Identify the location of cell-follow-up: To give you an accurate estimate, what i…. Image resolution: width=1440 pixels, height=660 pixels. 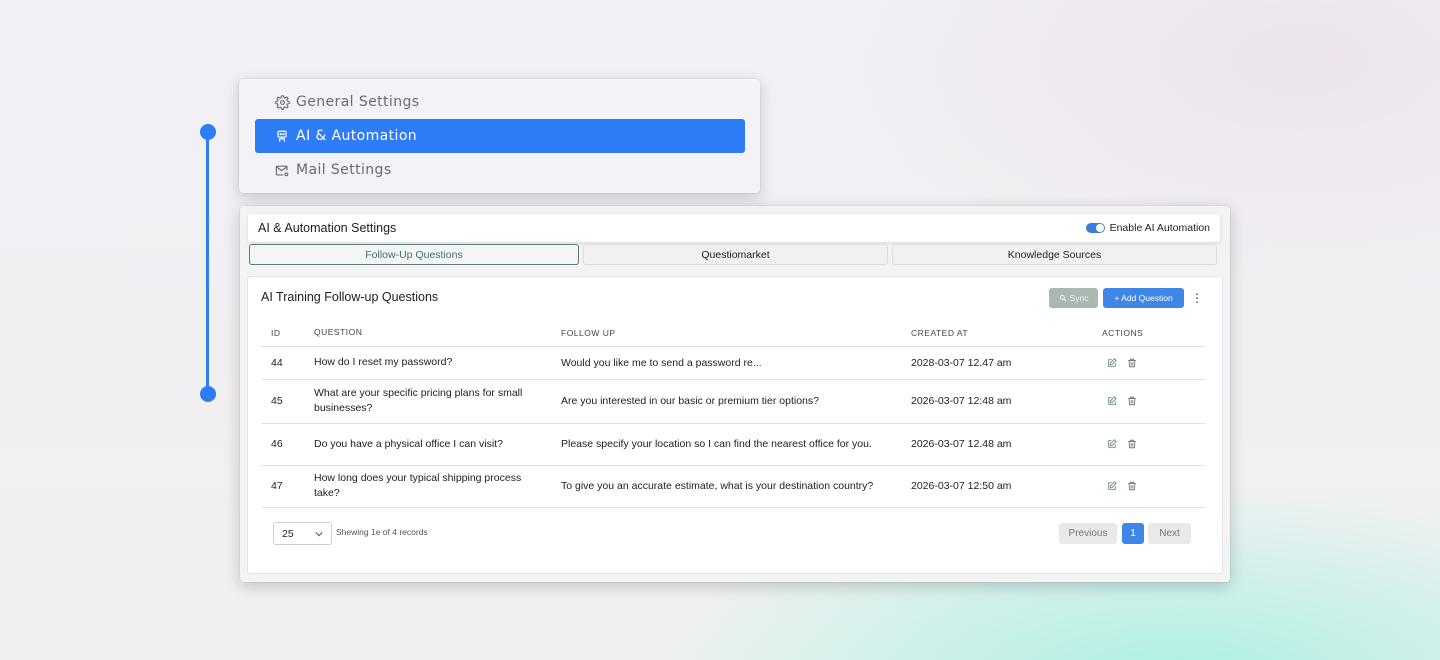
(736, 486).